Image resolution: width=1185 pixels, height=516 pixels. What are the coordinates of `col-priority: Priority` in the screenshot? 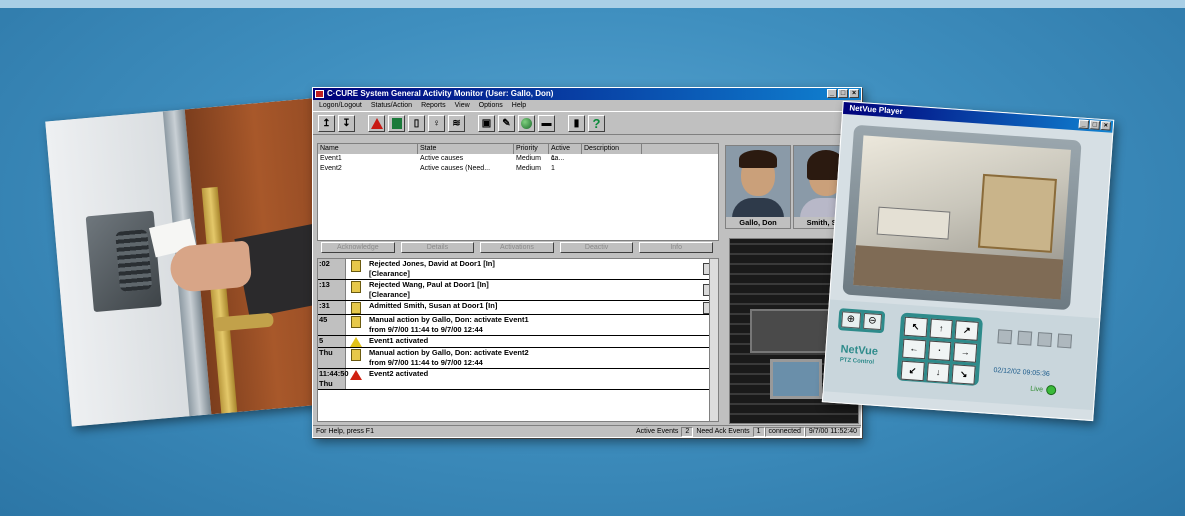 It's located at (531, 149).